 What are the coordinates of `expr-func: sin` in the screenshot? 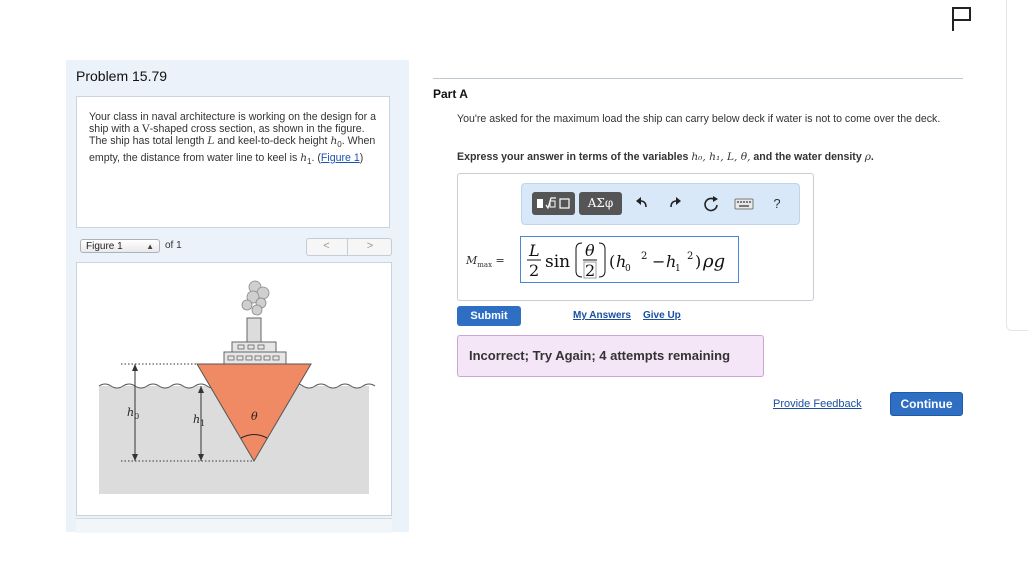 It's located at (557, 262).